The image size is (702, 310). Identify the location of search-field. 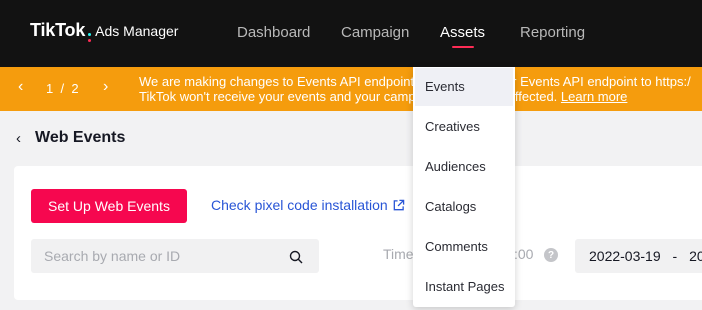
(175, 256).